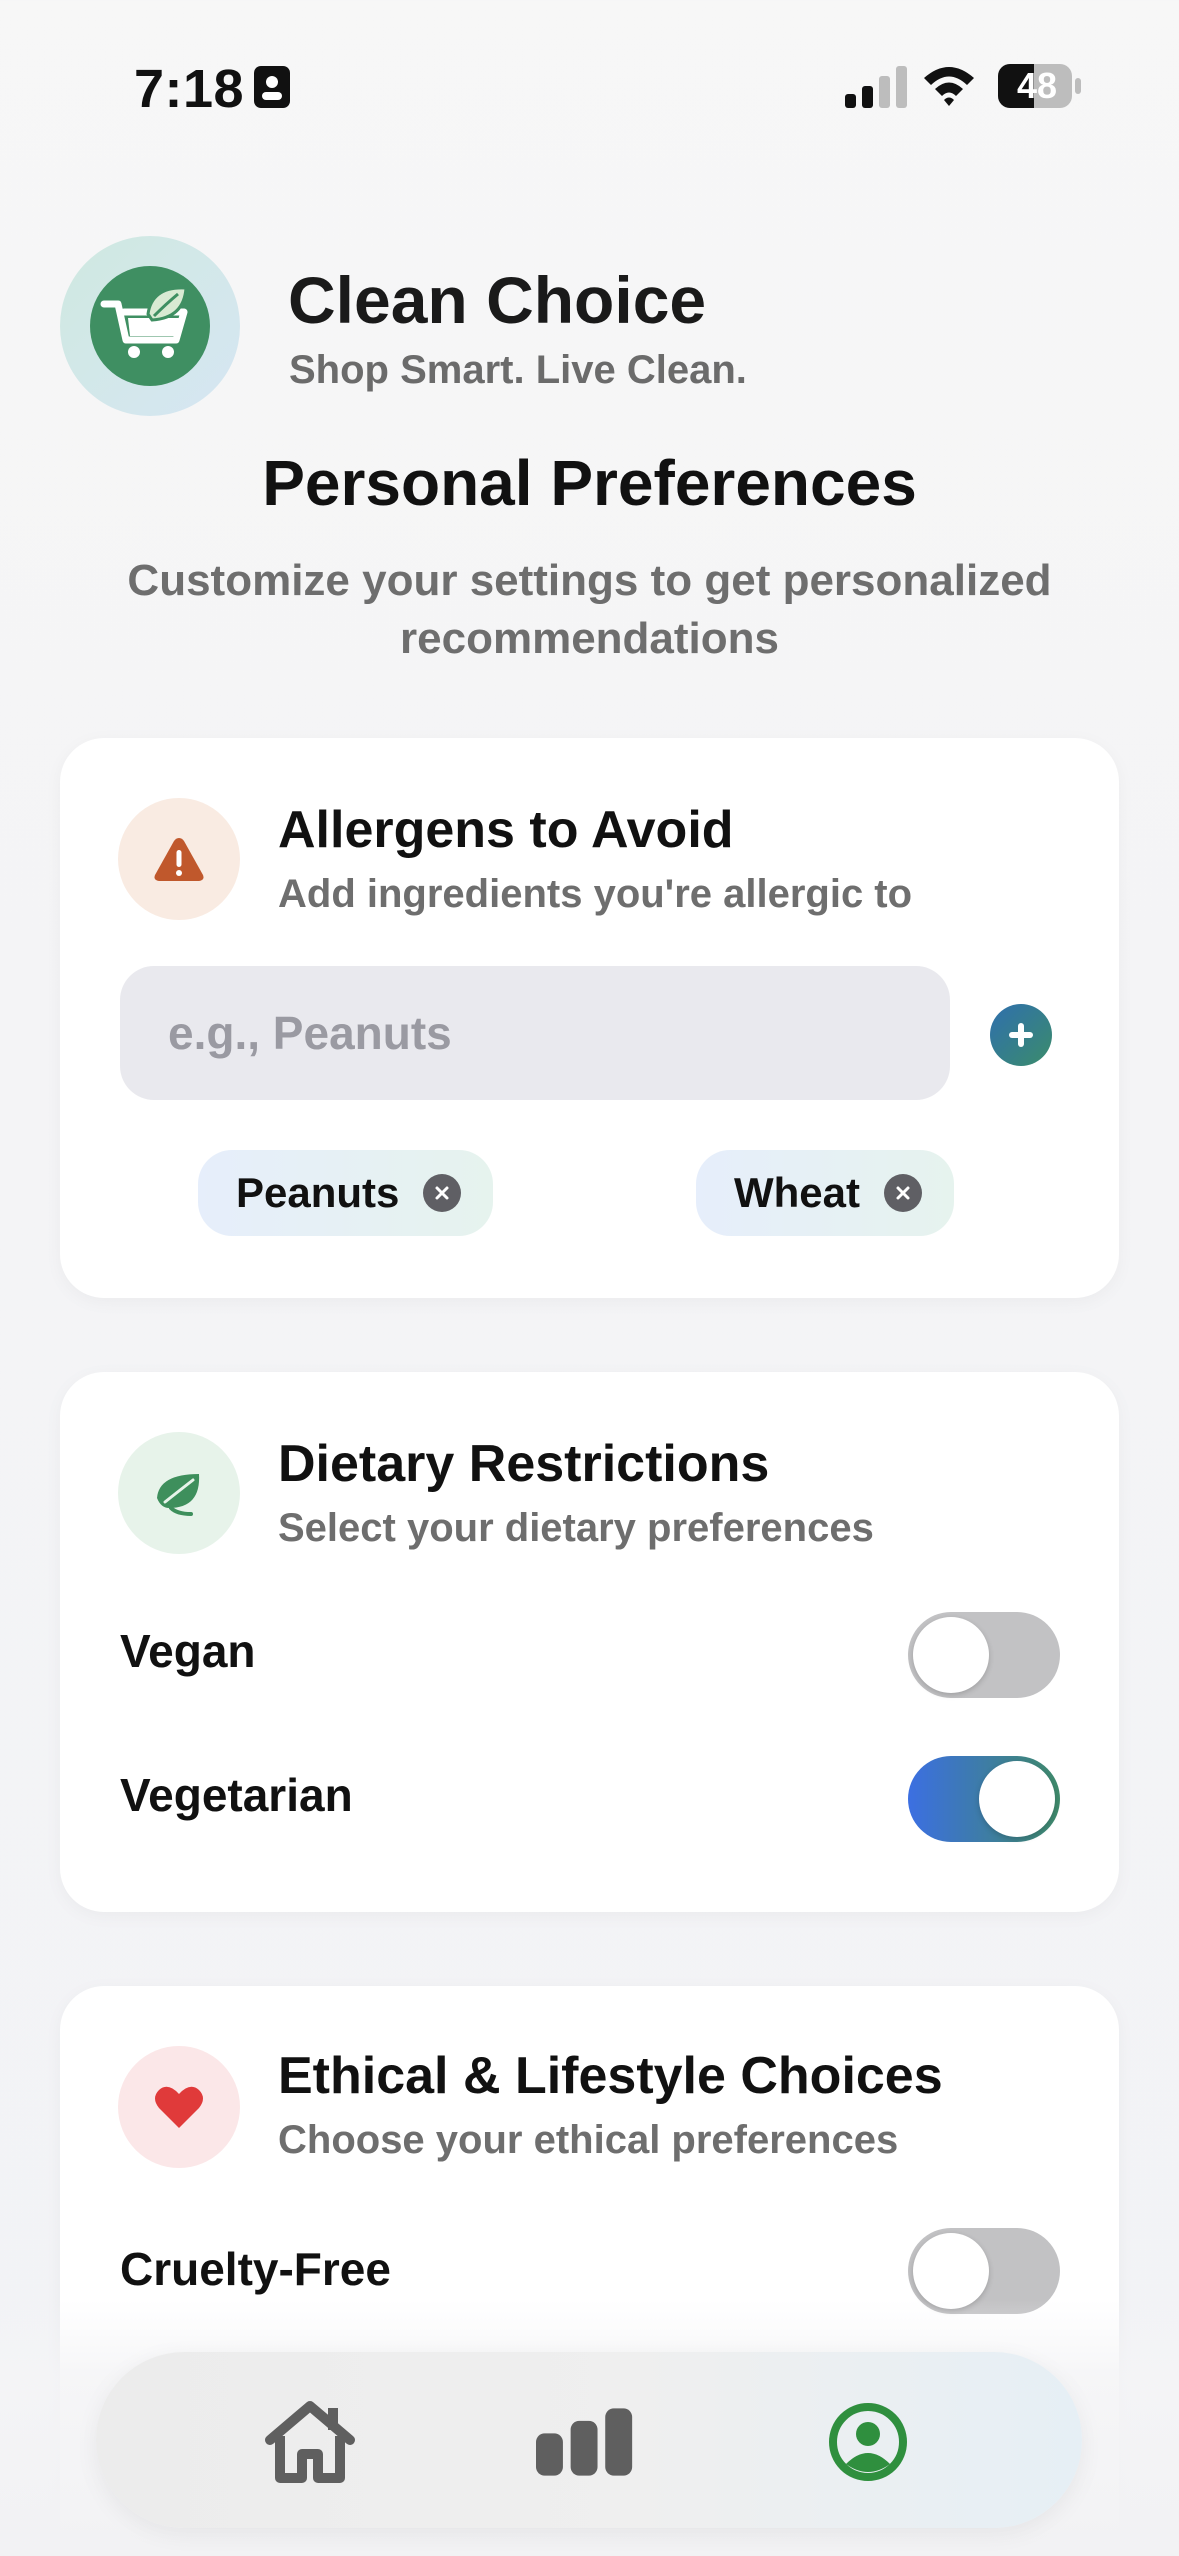 The height and width of the screenshot is (2556, 1179). What do you see at coordinates (1037, 85) in the screenshot?
I see `battery-percentage: 48` at bounding box center [1037, 85].